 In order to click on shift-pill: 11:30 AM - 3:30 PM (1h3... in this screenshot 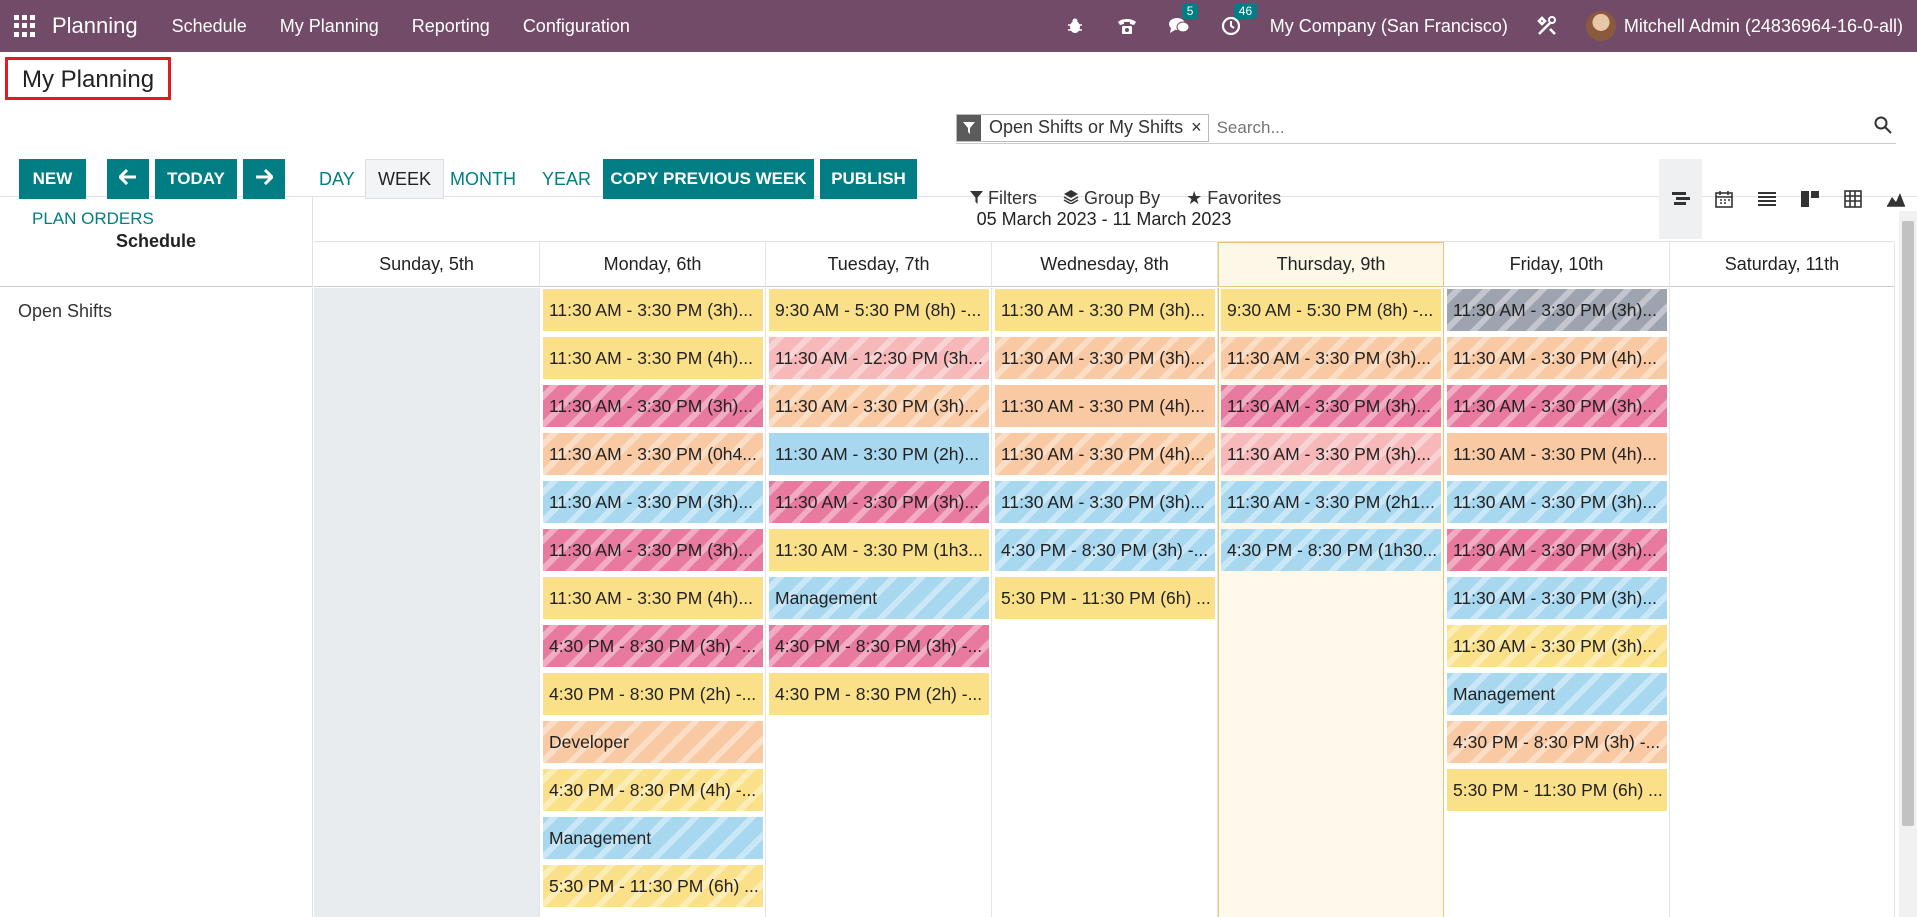, I will do `click(879, 550)`.